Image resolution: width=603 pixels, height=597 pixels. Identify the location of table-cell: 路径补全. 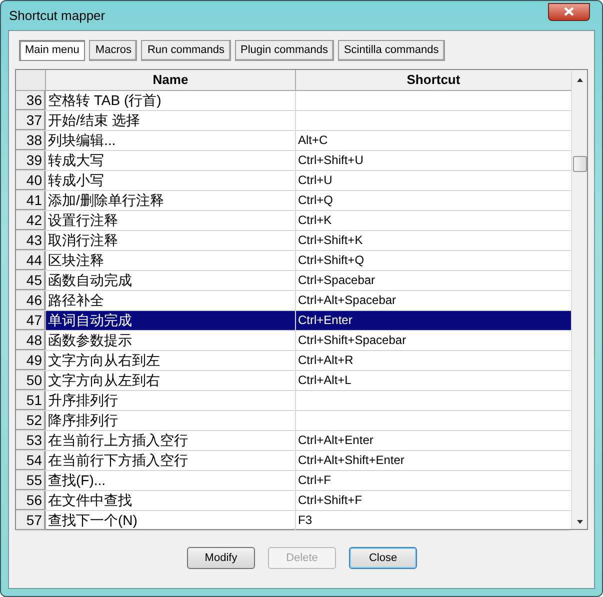
(171, 300).